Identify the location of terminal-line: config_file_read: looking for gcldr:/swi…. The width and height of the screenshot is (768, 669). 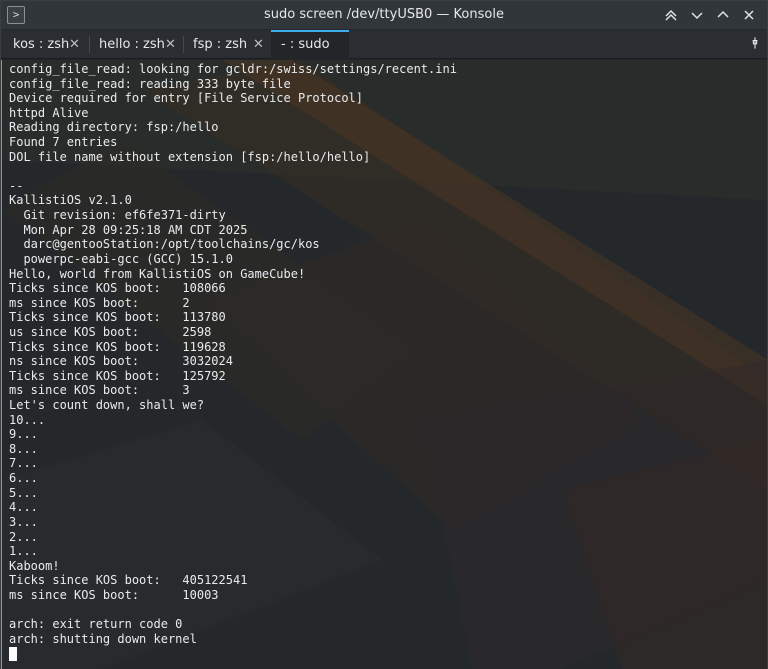
(233, 69).